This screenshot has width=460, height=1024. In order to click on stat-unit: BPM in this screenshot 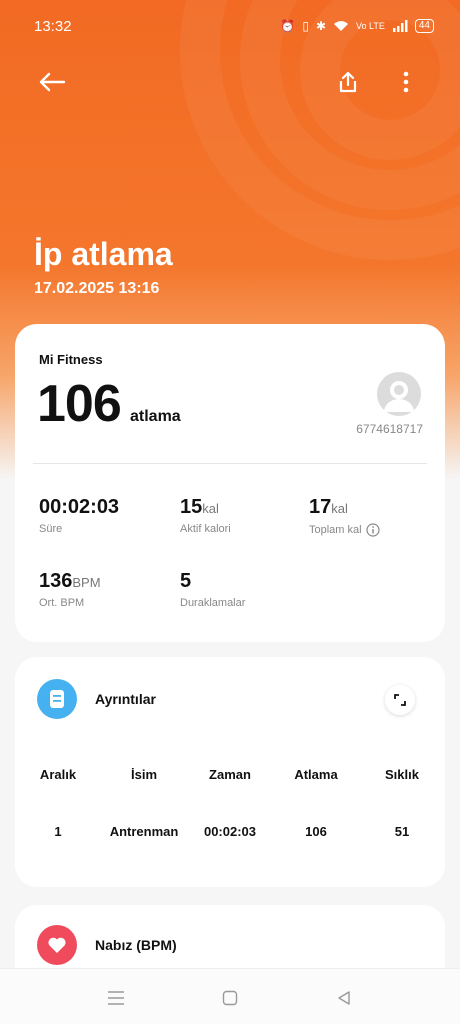, I will do `click(86, 582)`.